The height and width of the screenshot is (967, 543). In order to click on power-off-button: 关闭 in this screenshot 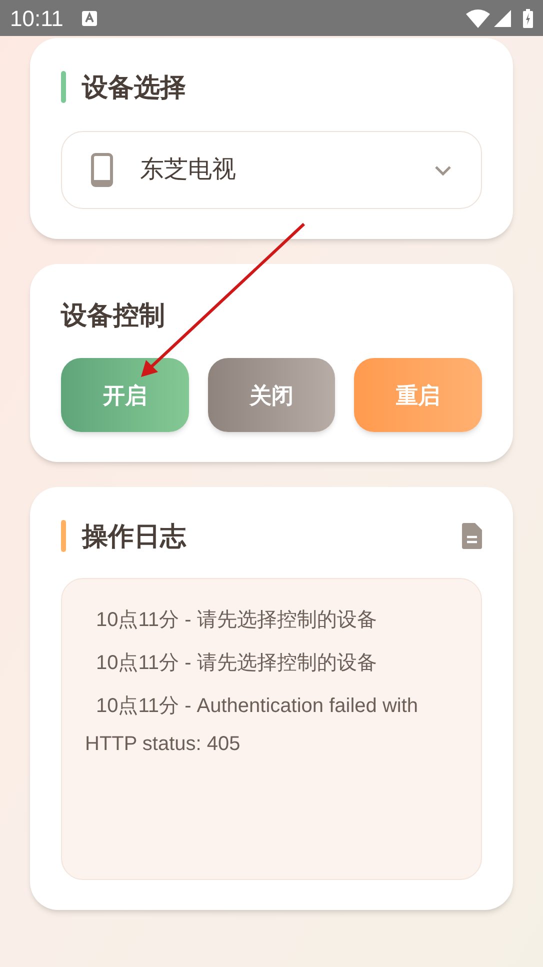, I will do `click(272, 395)`.